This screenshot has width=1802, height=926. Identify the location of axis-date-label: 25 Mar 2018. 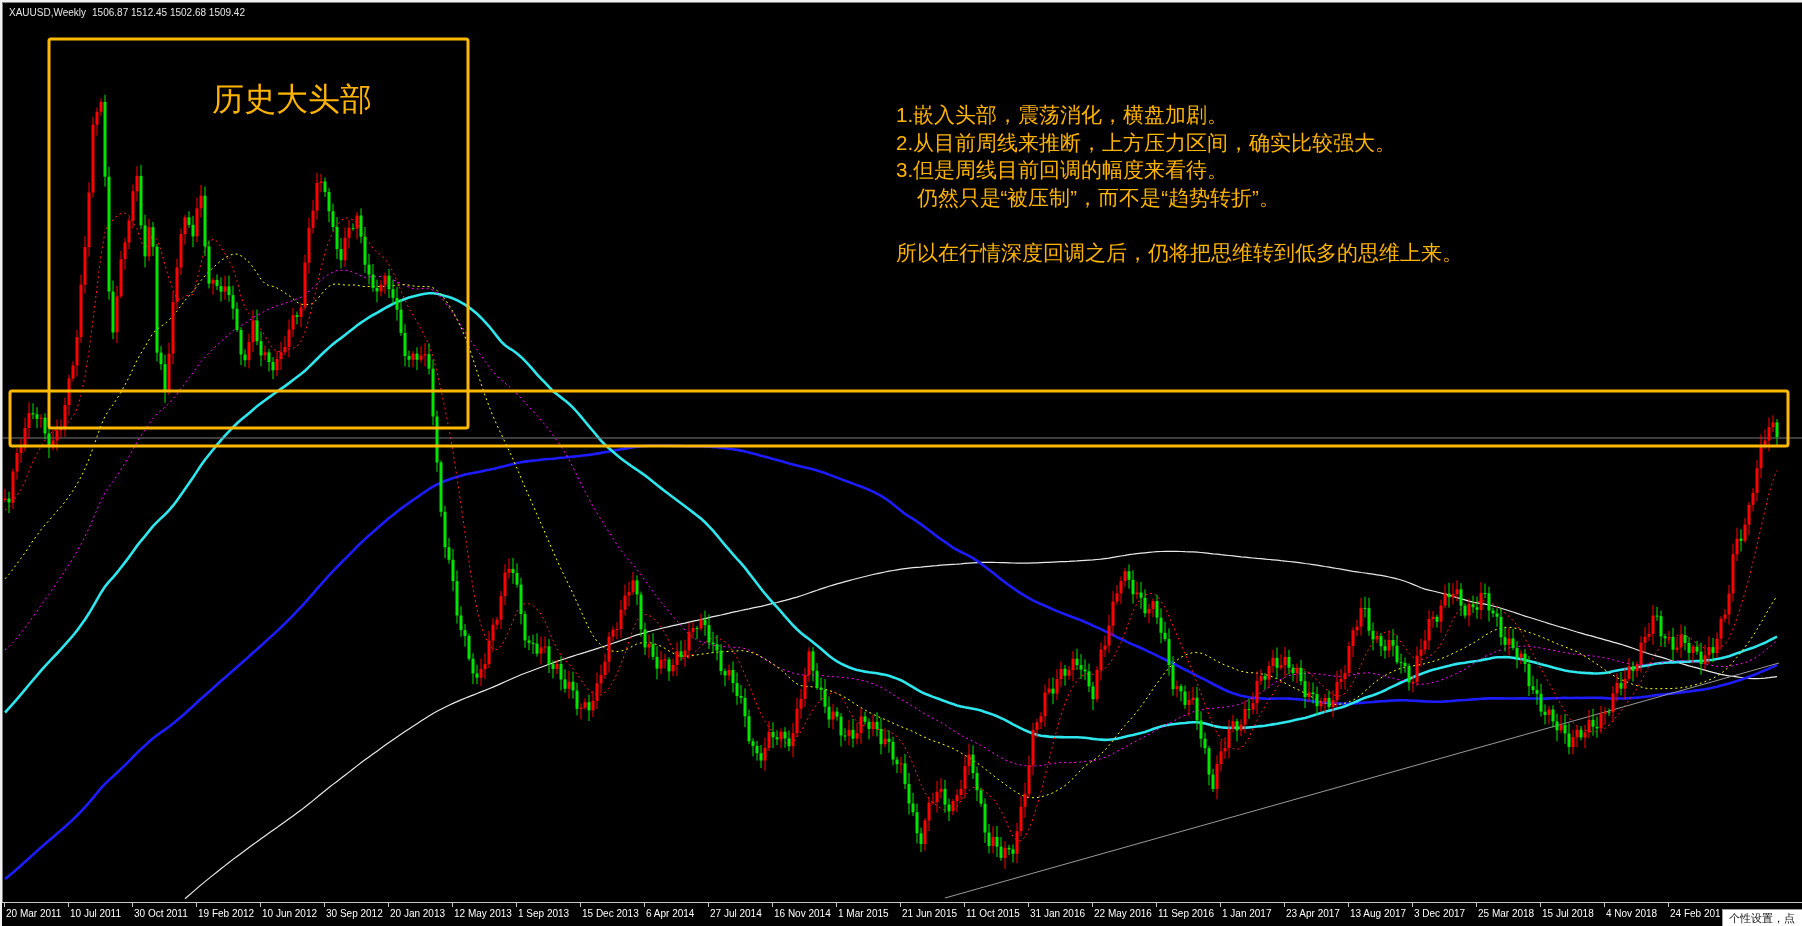
(1506, 913).